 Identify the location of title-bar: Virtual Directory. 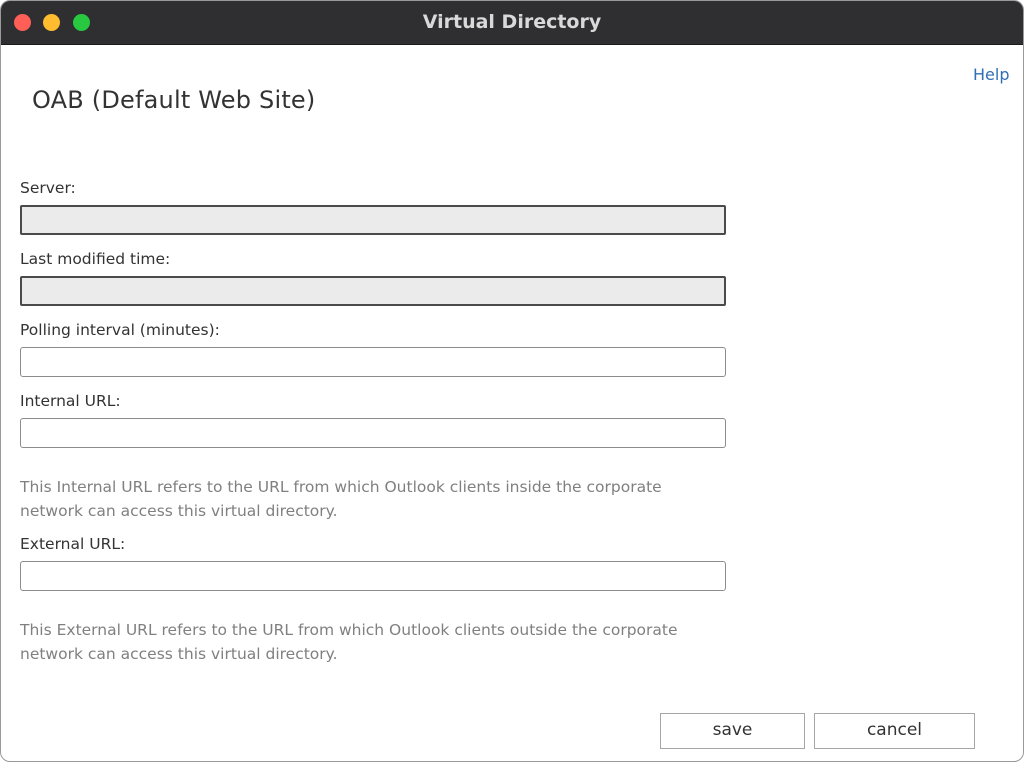
(512, 23).